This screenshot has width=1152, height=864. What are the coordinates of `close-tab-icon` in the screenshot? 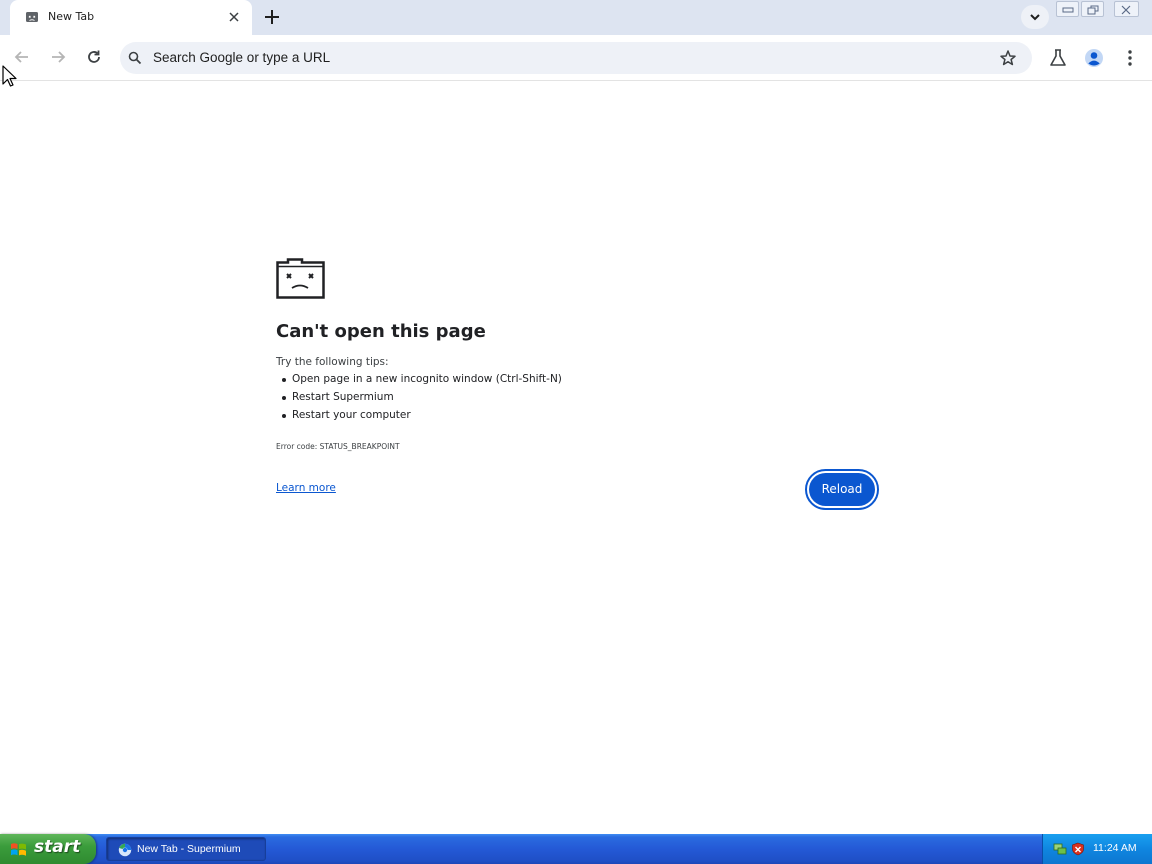 It's located at (234, 17).